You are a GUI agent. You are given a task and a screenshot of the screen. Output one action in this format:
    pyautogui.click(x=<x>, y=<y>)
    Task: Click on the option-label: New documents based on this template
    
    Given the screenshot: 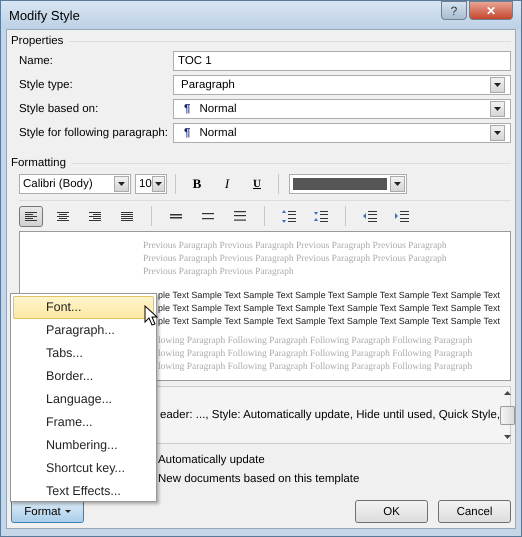 What is the action you would take?
    pyautogui.click(x=259, y=479)
    